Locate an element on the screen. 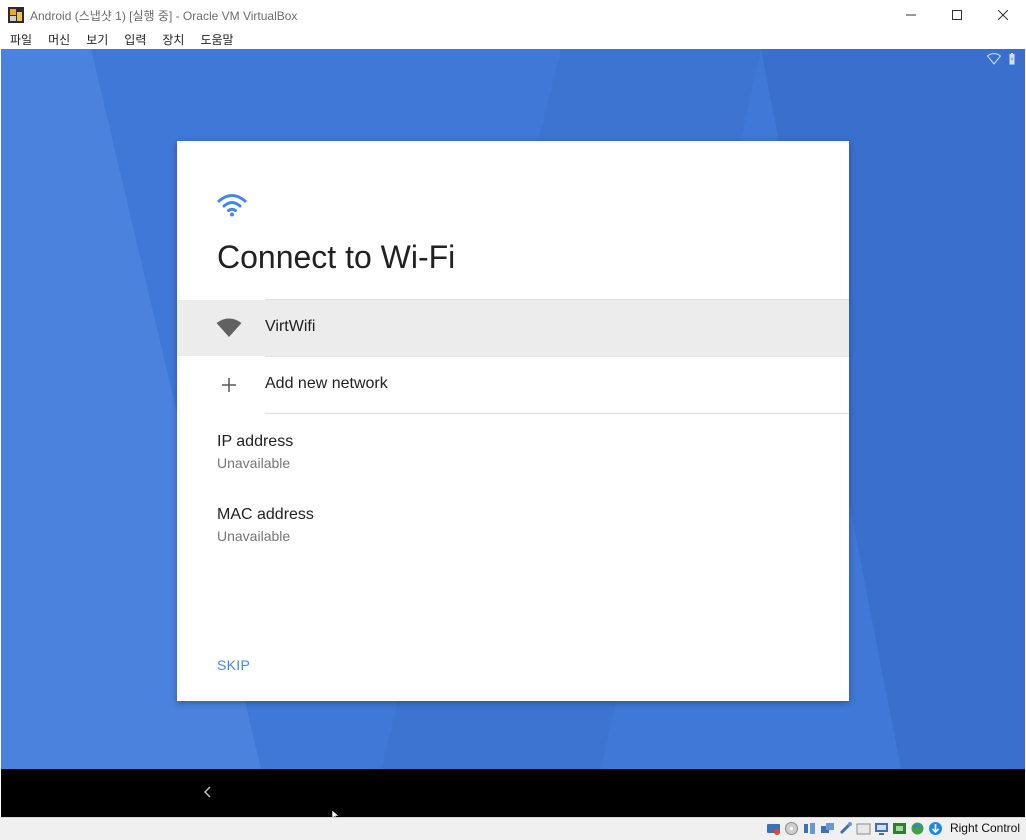 This screenshot has width=1026, height=840. mac-address-label: MAC address is located at coordinates (265, 514).